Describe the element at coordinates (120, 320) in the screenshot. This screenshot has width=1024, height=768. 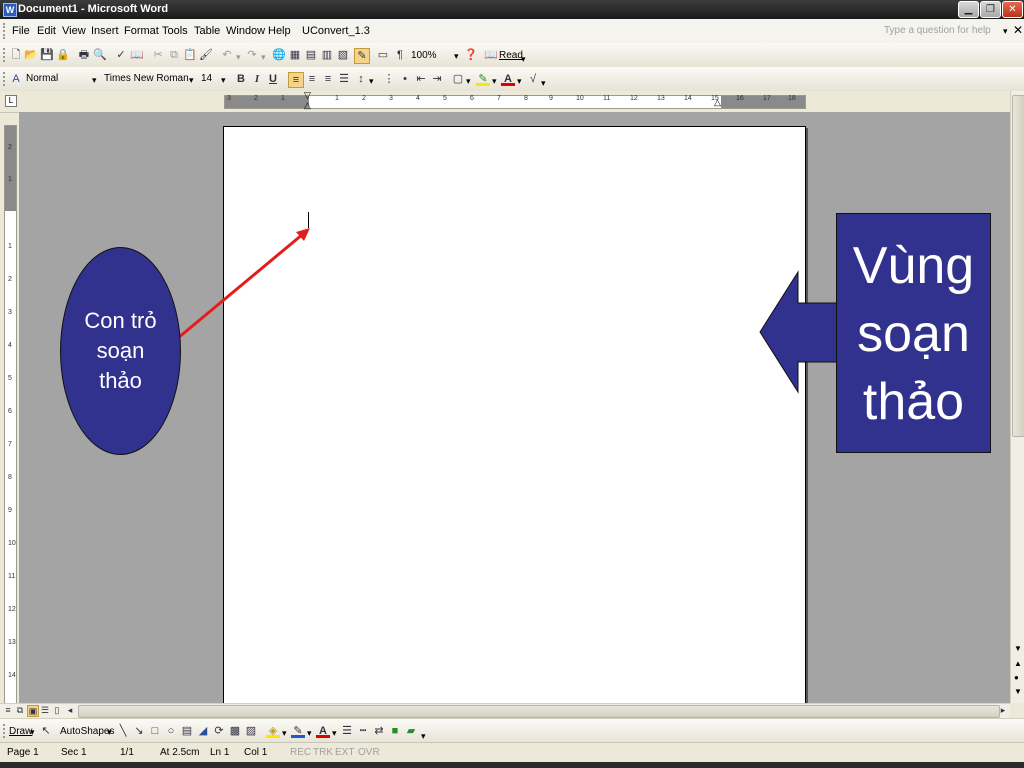
I see `cursor-callout-line: Con trỏ` at that location.